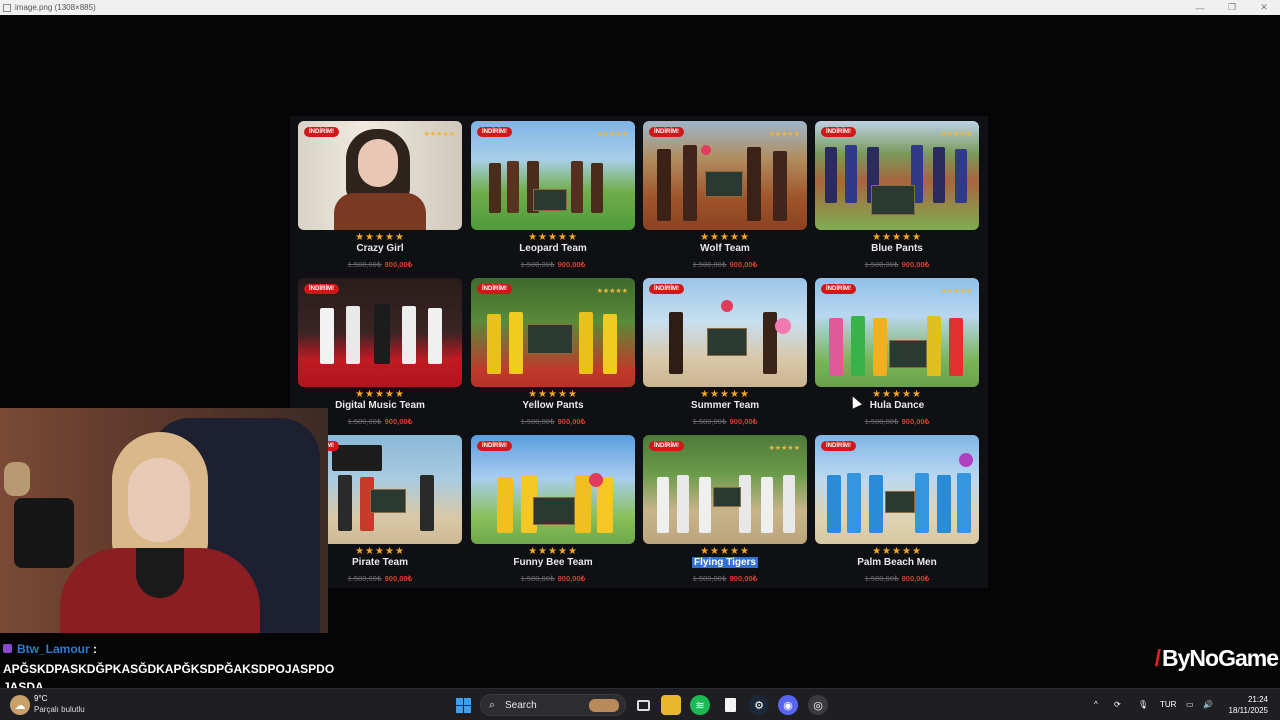  What do you see at coordinates (1232, 7) in the screenshot?
I see `maximize-icon: ❐` at bounding box center [1232, 7].